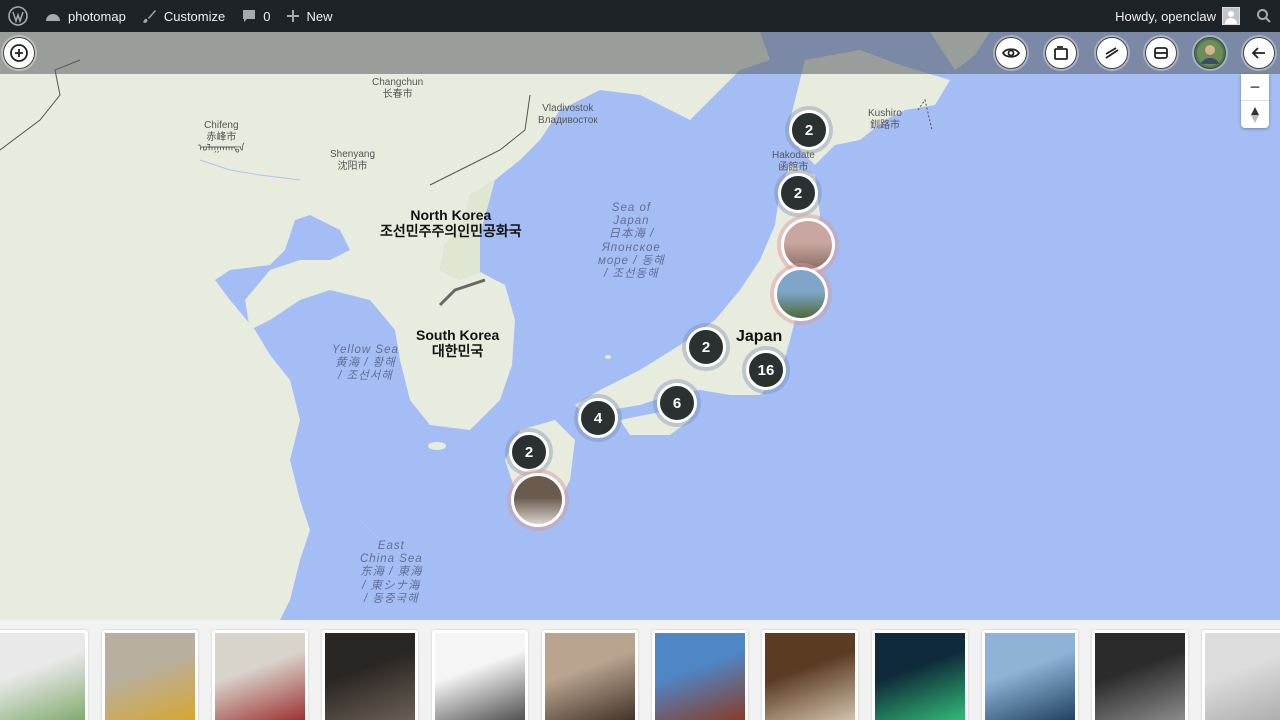 The height and width of the screenshot is (720, 1280). What do you see at coordinates (451, 223) in the screenshot?
I see `country-label-north-korea: North Korea 조선민주주의인민공화국` at bounding box center [451, 223].